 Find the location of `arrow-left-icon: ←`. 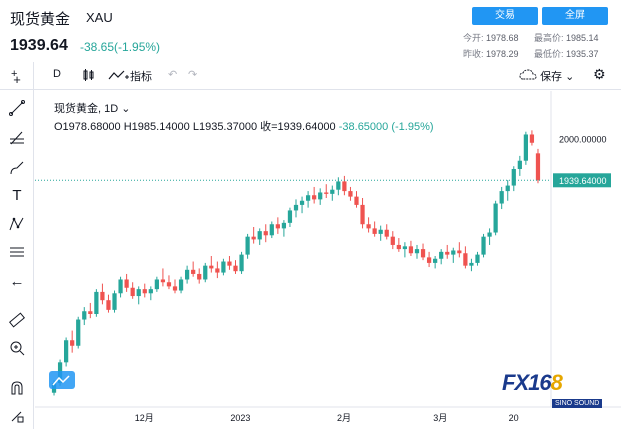

arrow-left-icon: ← is located at coordinates (17, 282).